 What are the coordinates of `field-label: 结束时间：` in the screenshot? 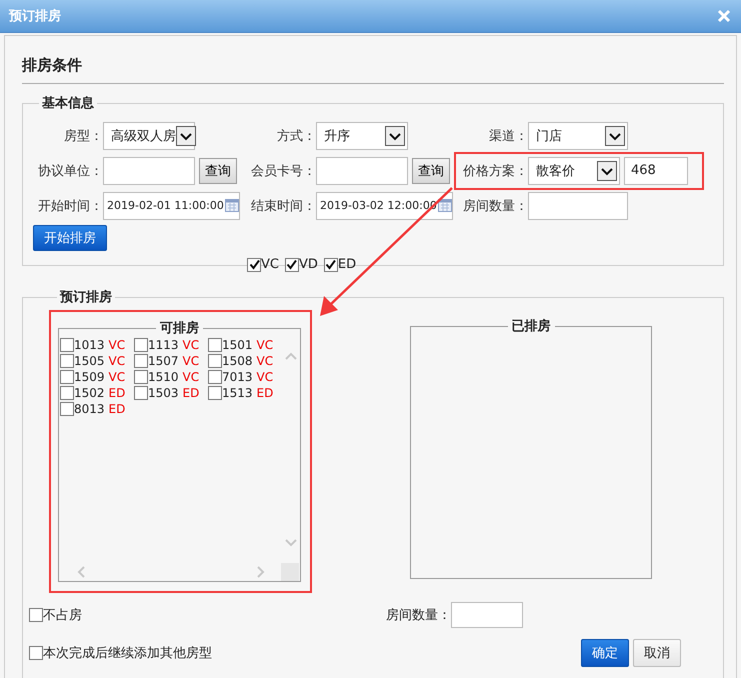 It's located at (283, 206).